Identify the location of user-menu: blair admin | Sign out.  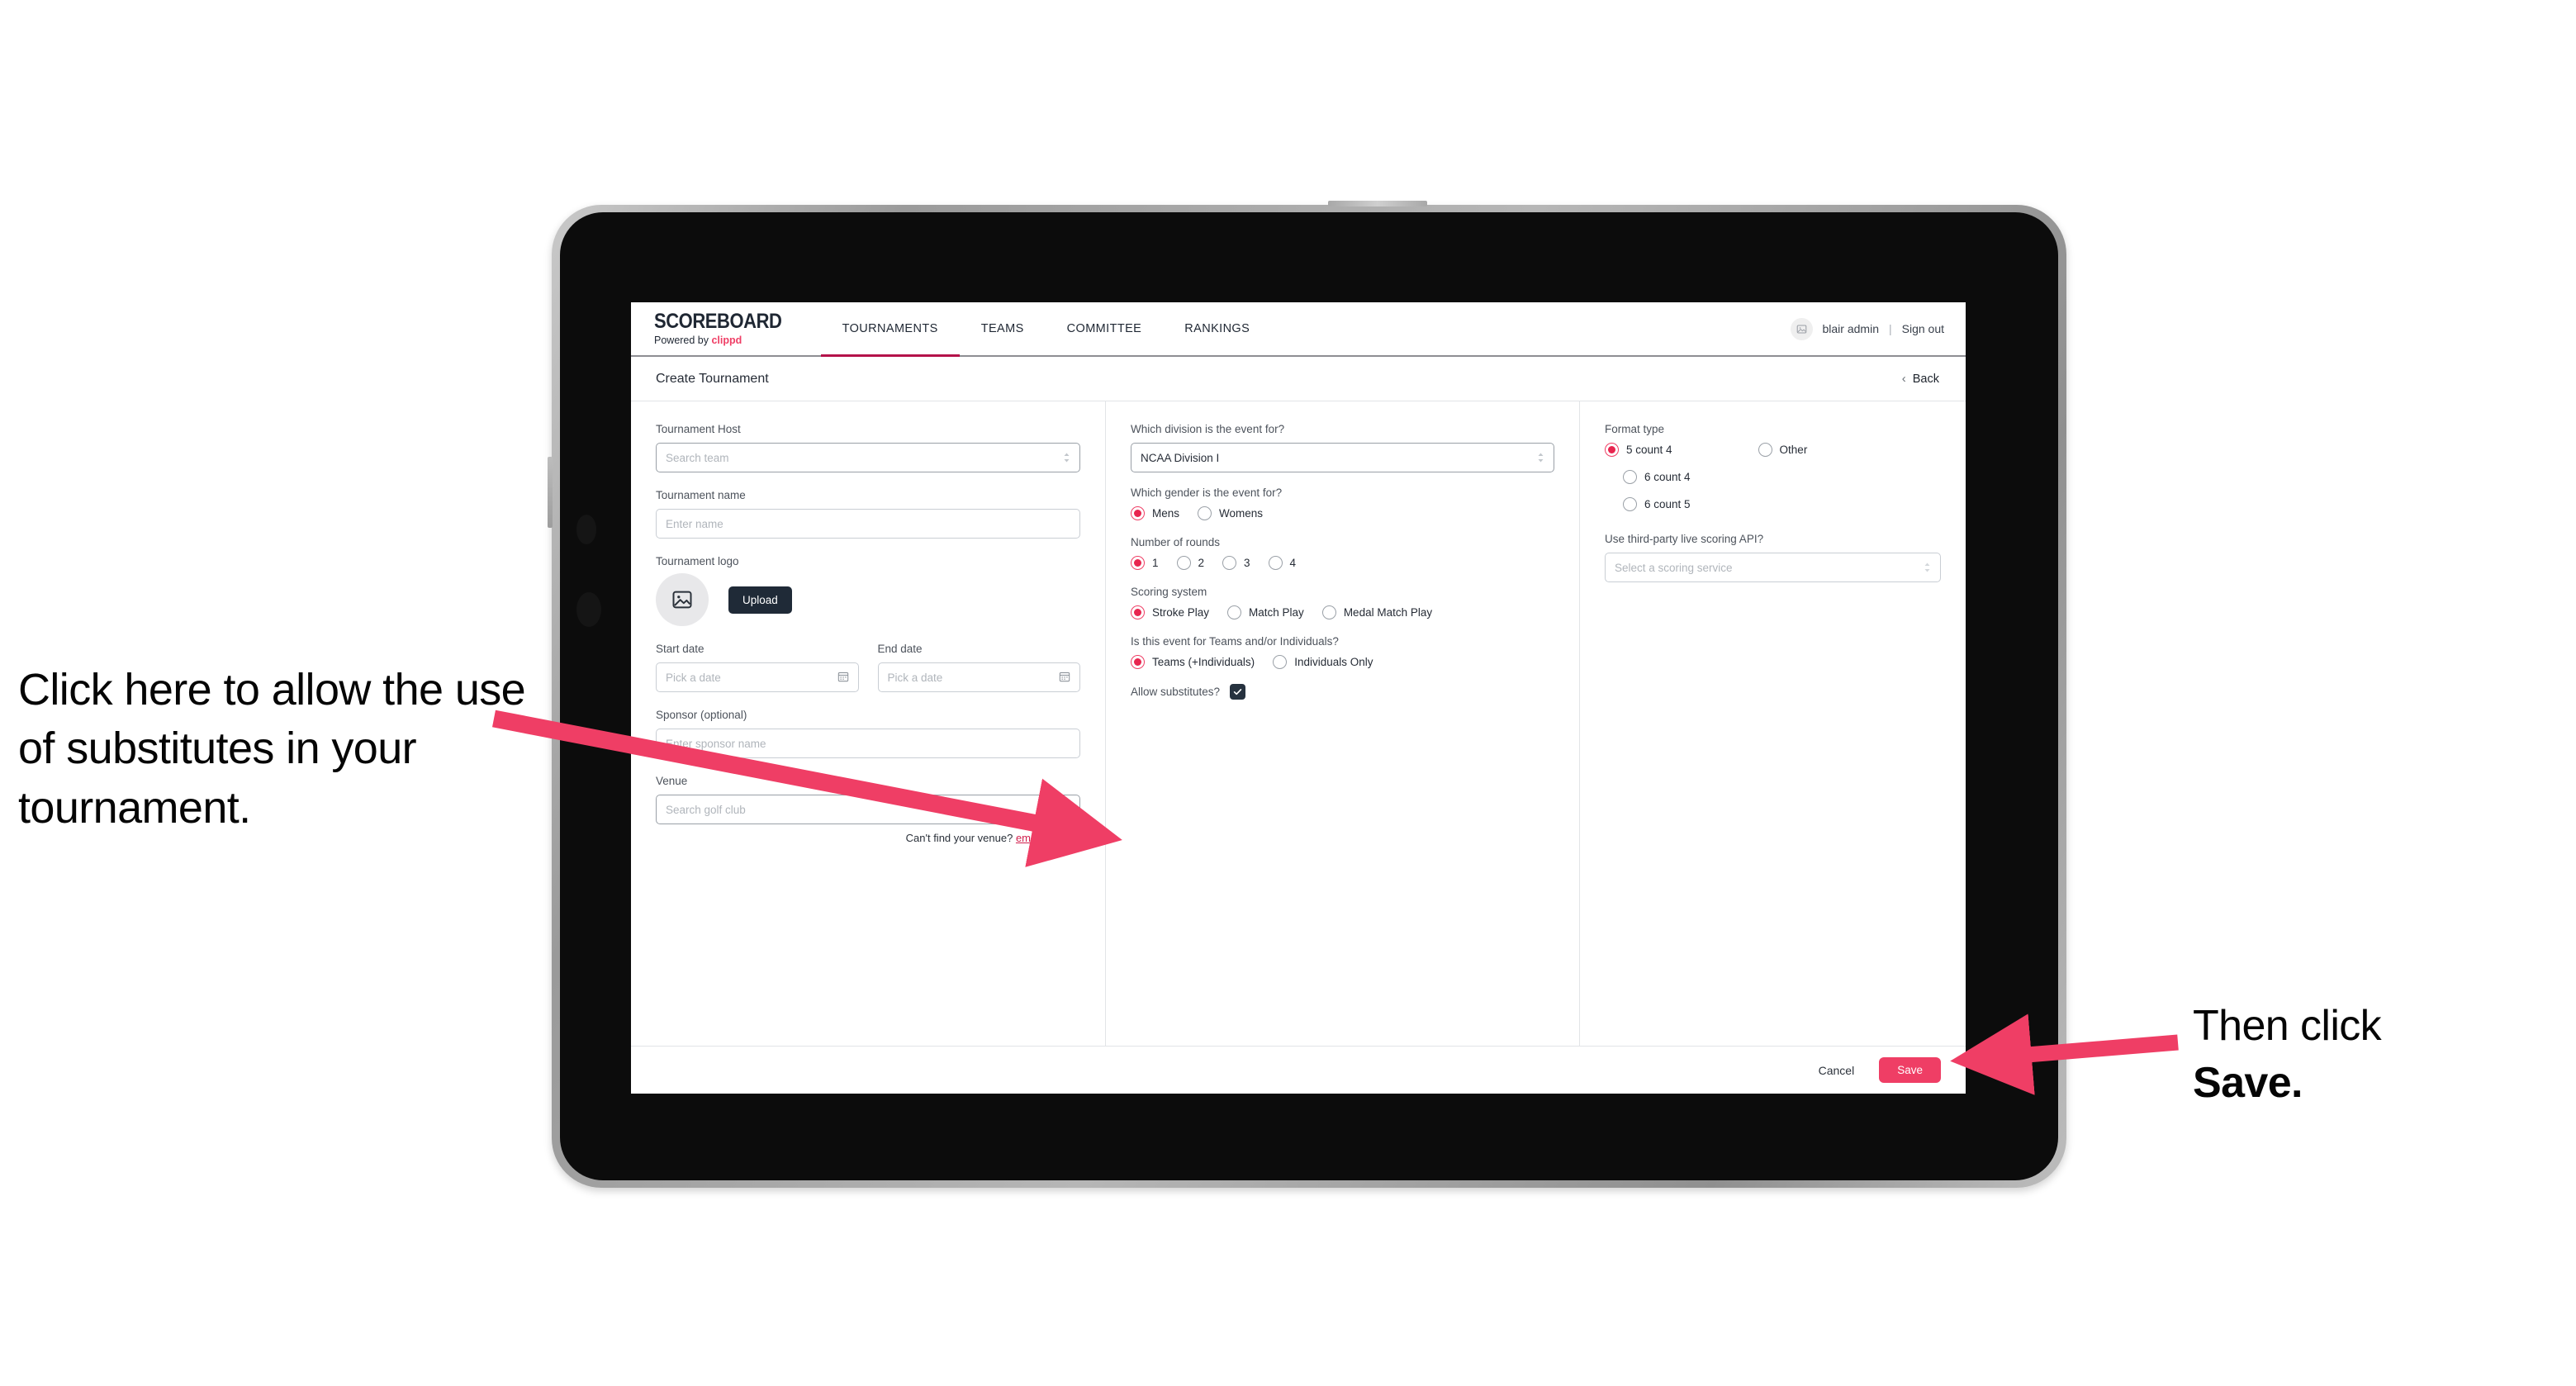
(1878, 328).